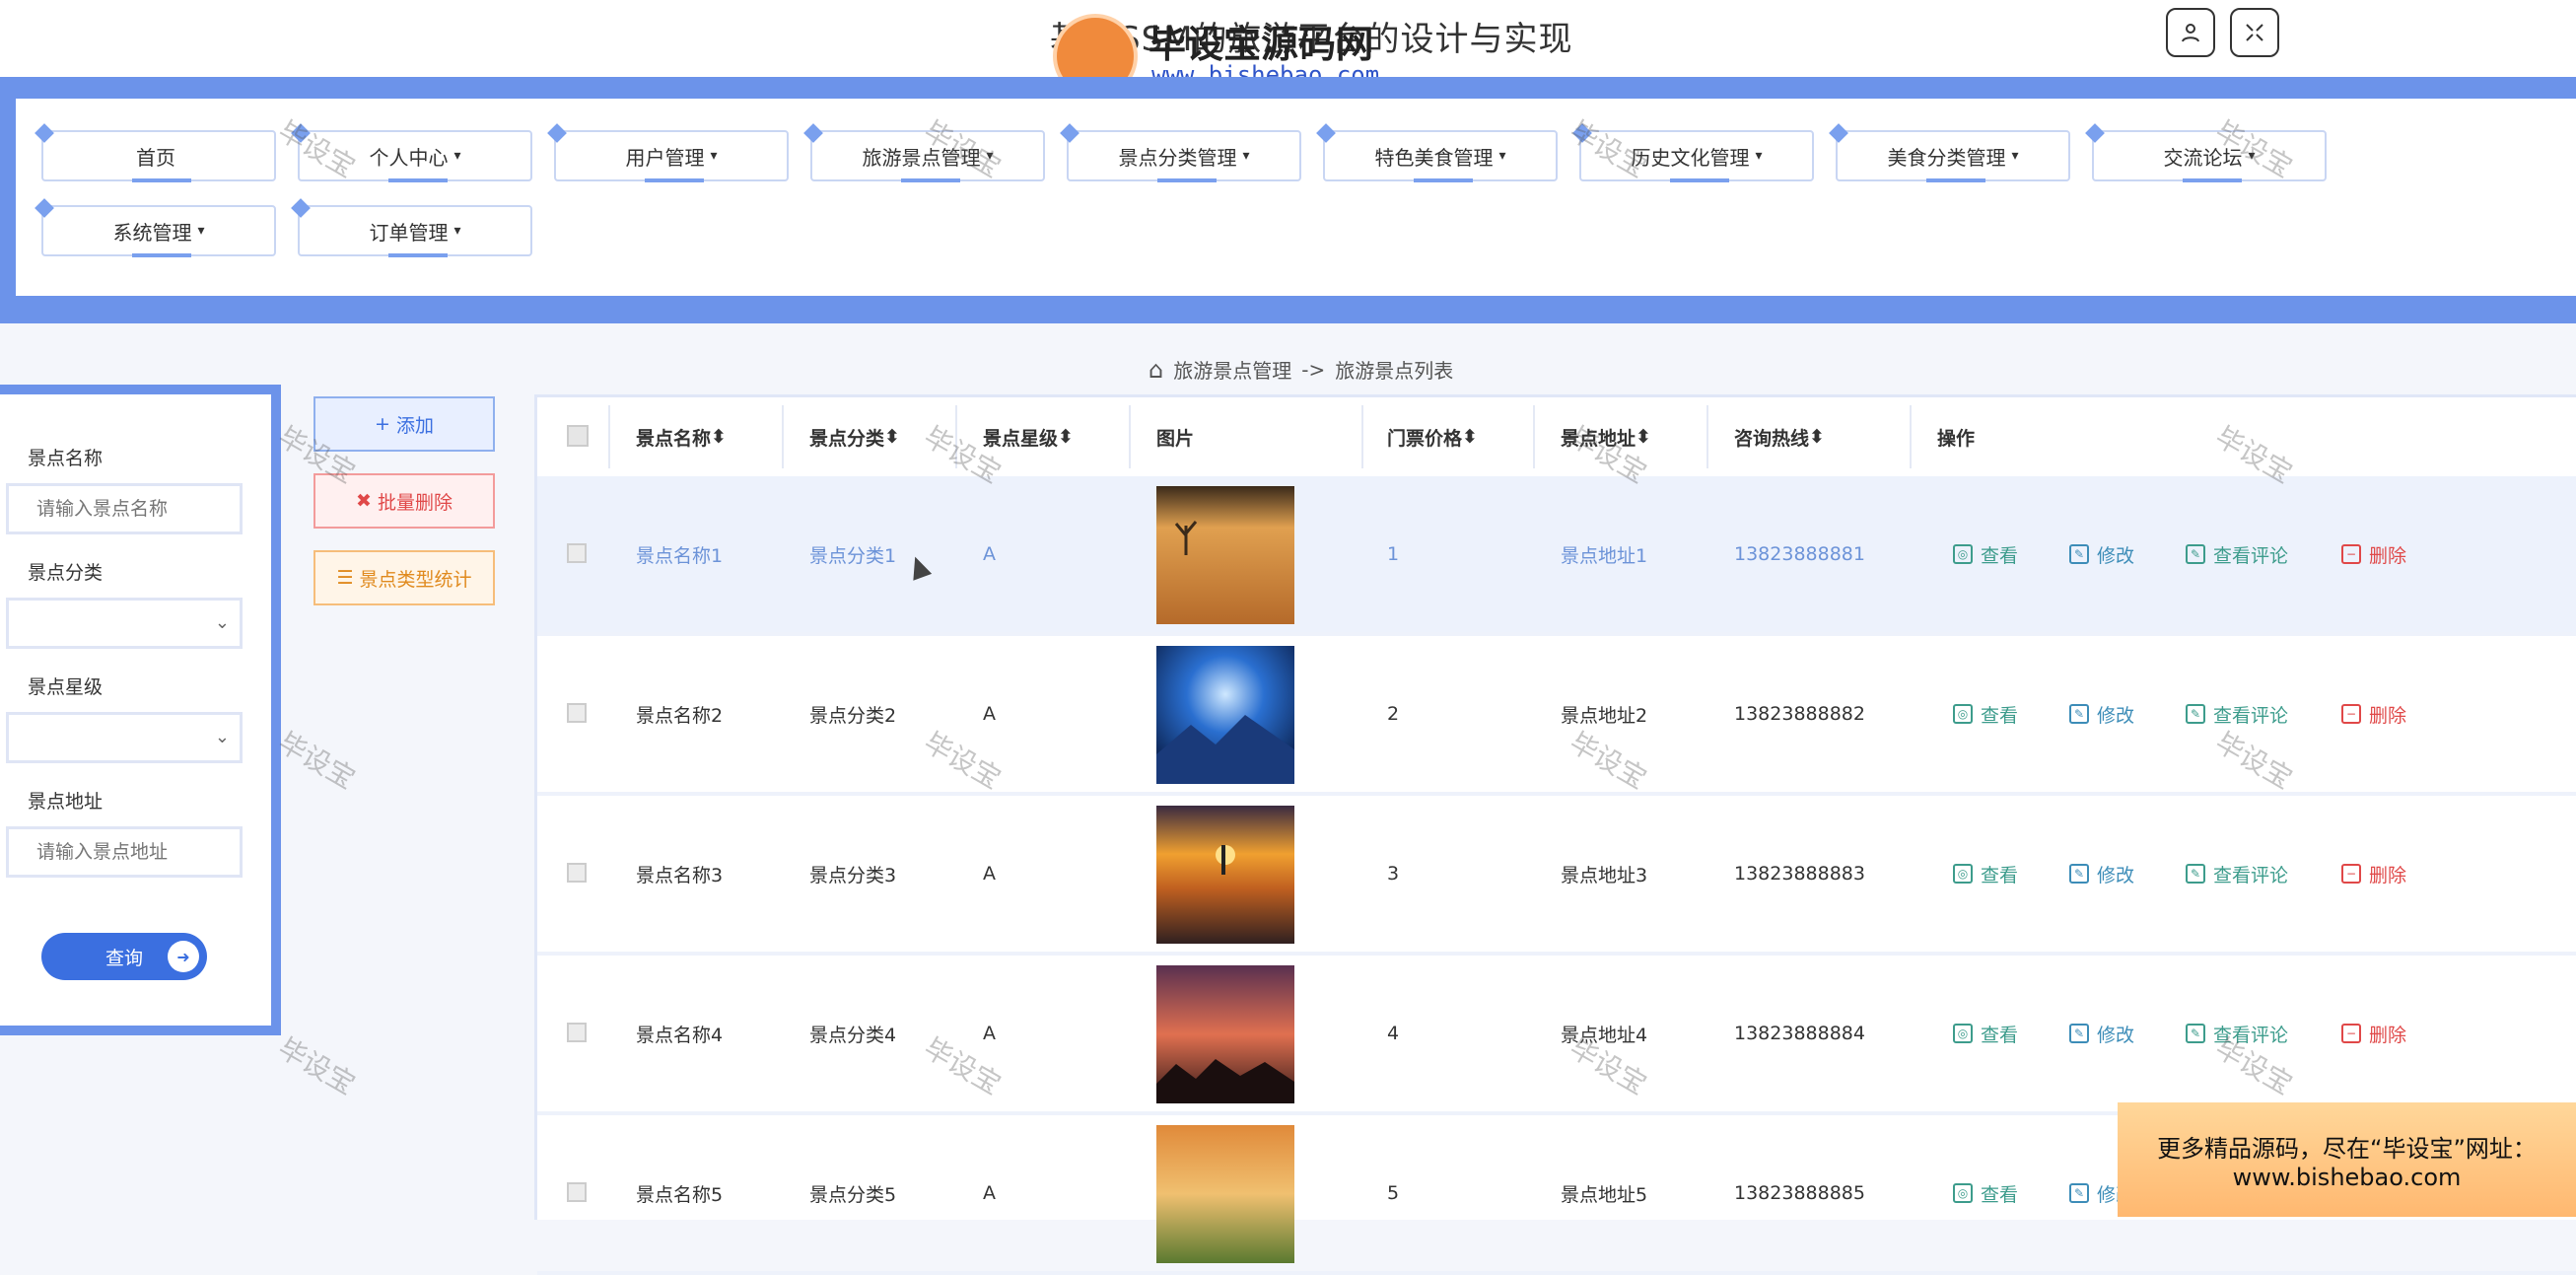  What do you see at coordinates (2190, 32) in the screenshot?
I see `user-icon` at bounding box center [2190, 32].